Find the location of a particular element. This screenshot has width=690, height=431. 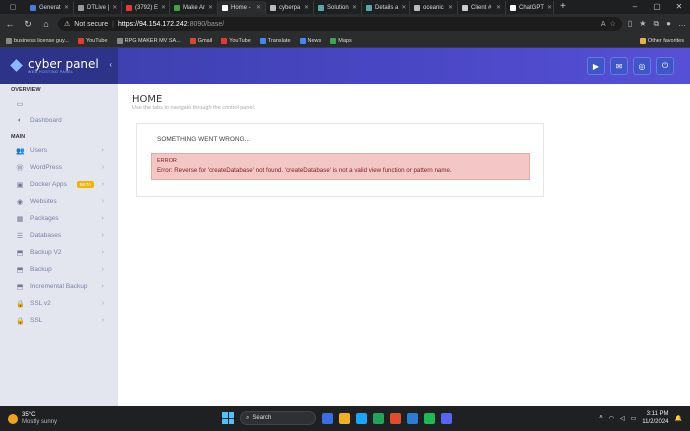

notification-bell-icon: 🔔 is located at coordinates (678, 418).